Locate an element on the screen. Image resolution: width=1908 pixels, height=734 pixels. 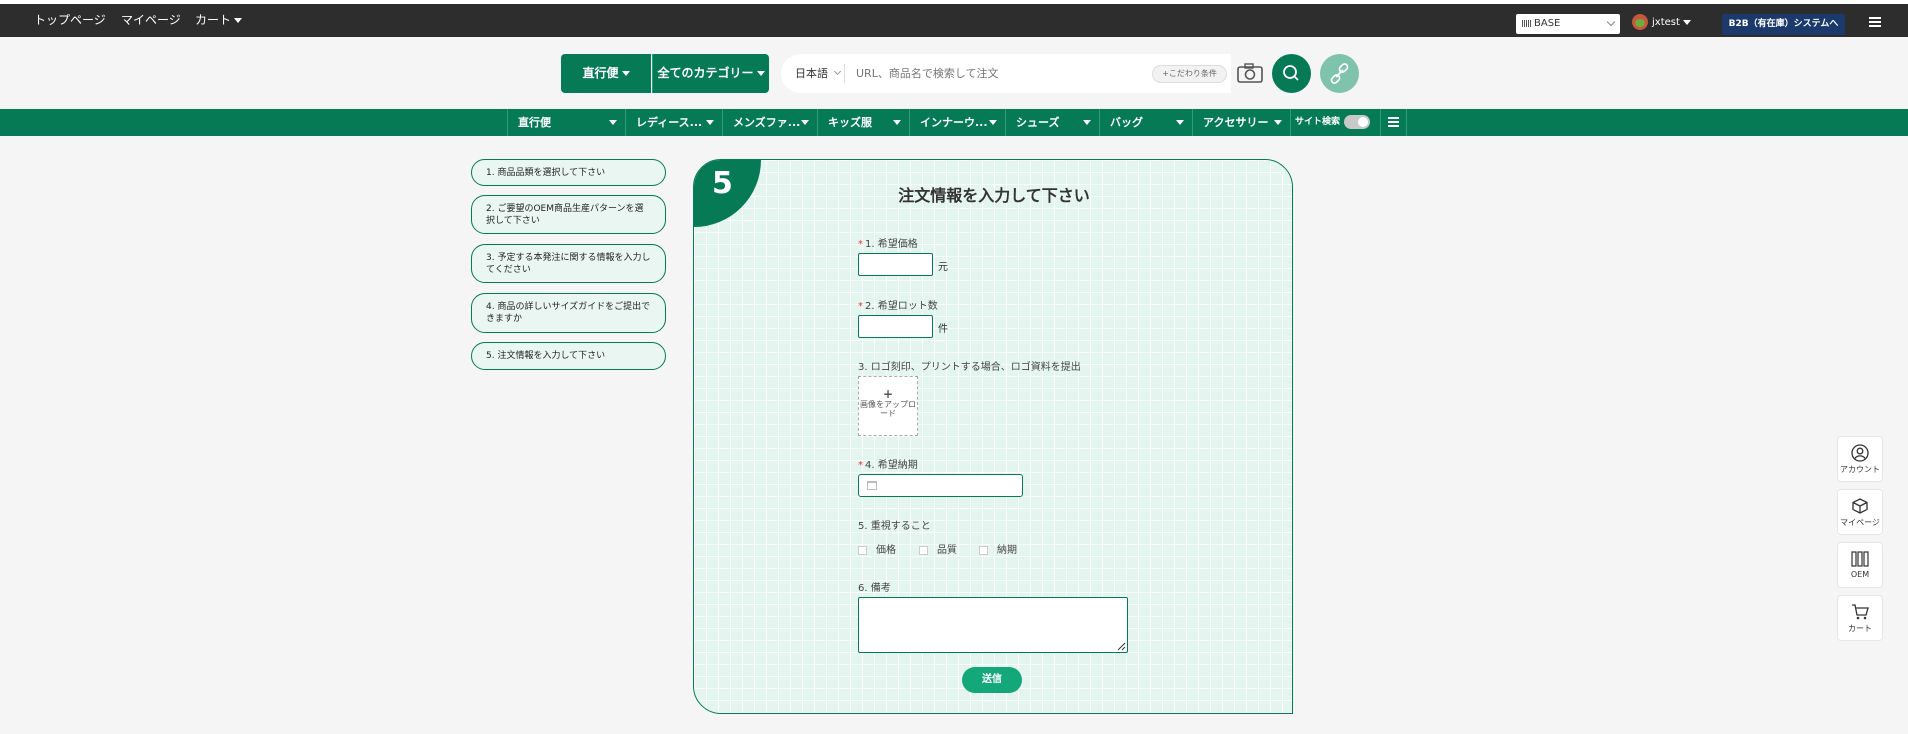
b2b-system-button: B2B（有在庫）システムへ is located at coordinates (1783, 24).